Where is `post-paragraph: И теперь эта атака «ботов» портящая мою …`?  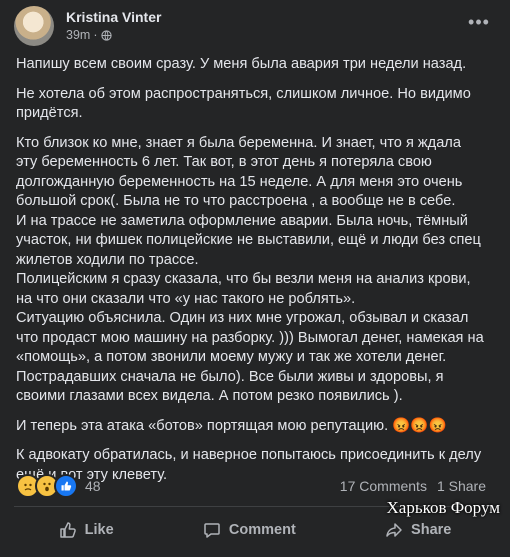
post-paragraph: И теперь эта атака «ботов» портящая мою … is located at coordinates (231, 425).